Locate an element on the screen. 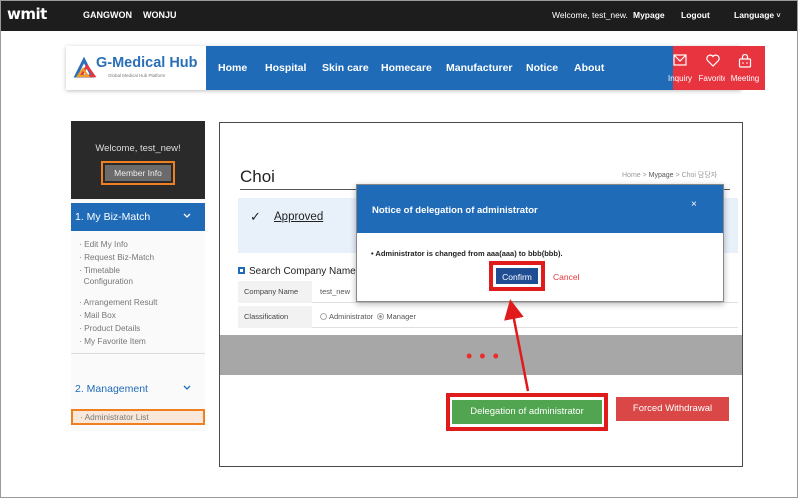  ellipsis-indicator: • • • is located at coordinates (483, 356).